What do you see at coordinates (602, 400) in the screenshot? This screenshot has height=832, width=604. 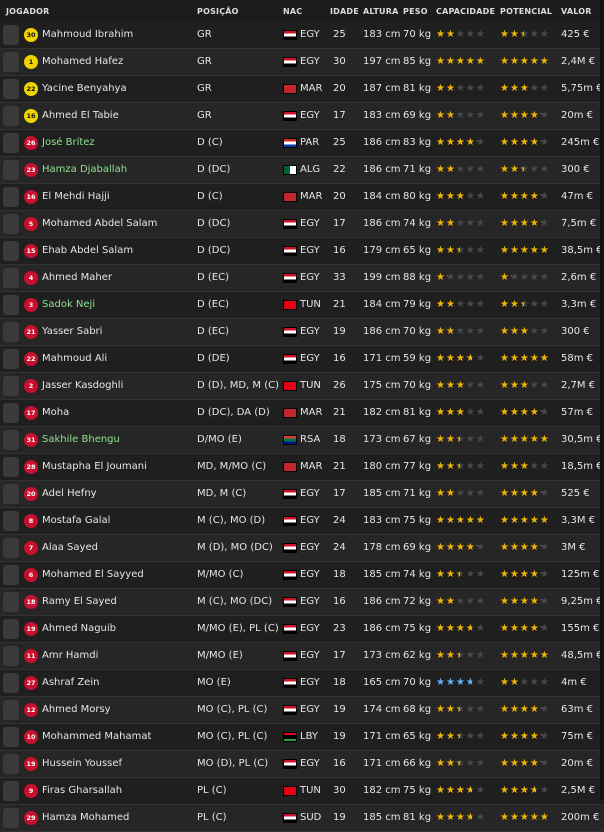 I see `scrollbar` at bounding box center [602, 400].